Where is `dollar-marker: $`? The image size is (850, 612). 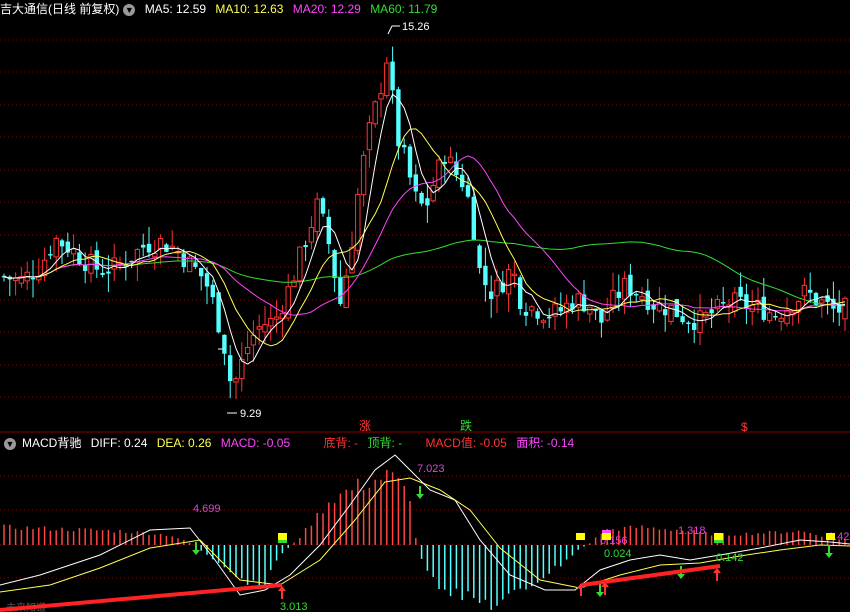 dollar-marker: $ is located at coordinates (744, 427).